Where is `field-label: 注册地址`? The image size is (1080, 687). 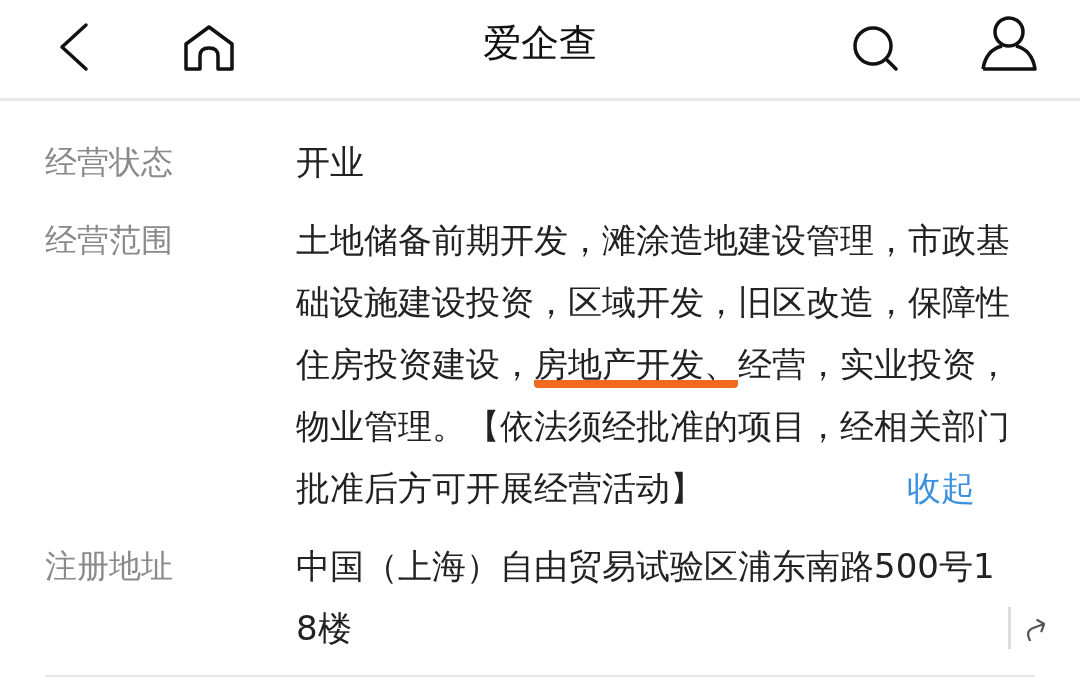
field-label: 注册地址 is located at coordinates (109, 566).